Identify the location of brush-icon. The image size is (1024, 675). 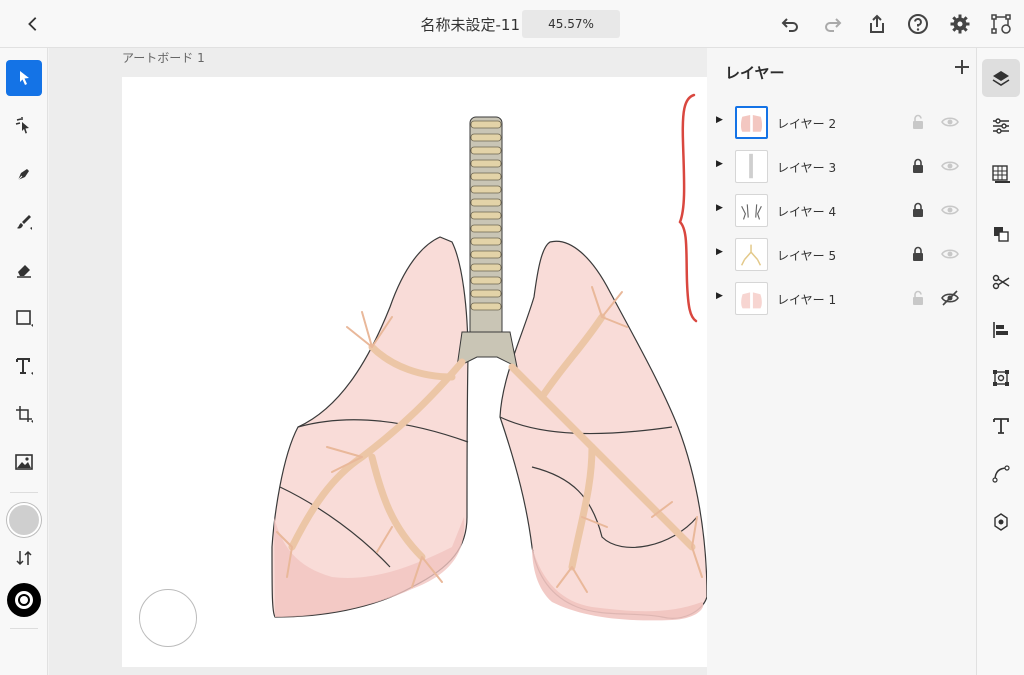
(24, 222).